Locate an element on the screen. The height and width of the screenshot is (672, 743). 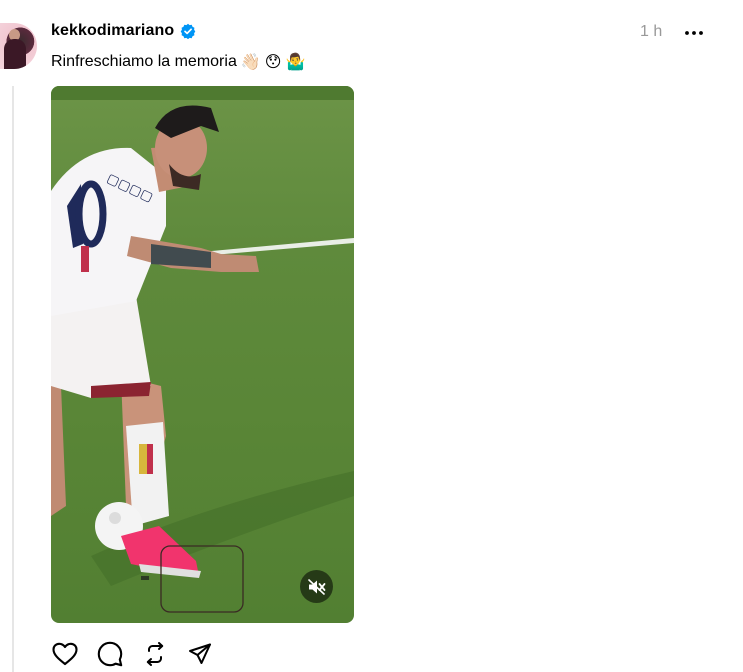
avatar-body is located at coordinates (15, 54).